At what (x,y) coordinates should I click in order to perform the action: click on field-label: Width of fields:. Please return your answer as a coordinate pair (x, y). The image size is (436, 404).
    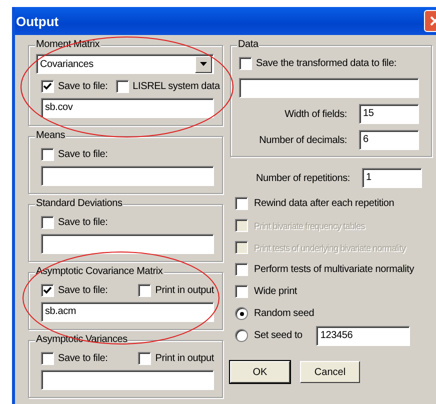
    Looking at the image, I should click on (315, 114).